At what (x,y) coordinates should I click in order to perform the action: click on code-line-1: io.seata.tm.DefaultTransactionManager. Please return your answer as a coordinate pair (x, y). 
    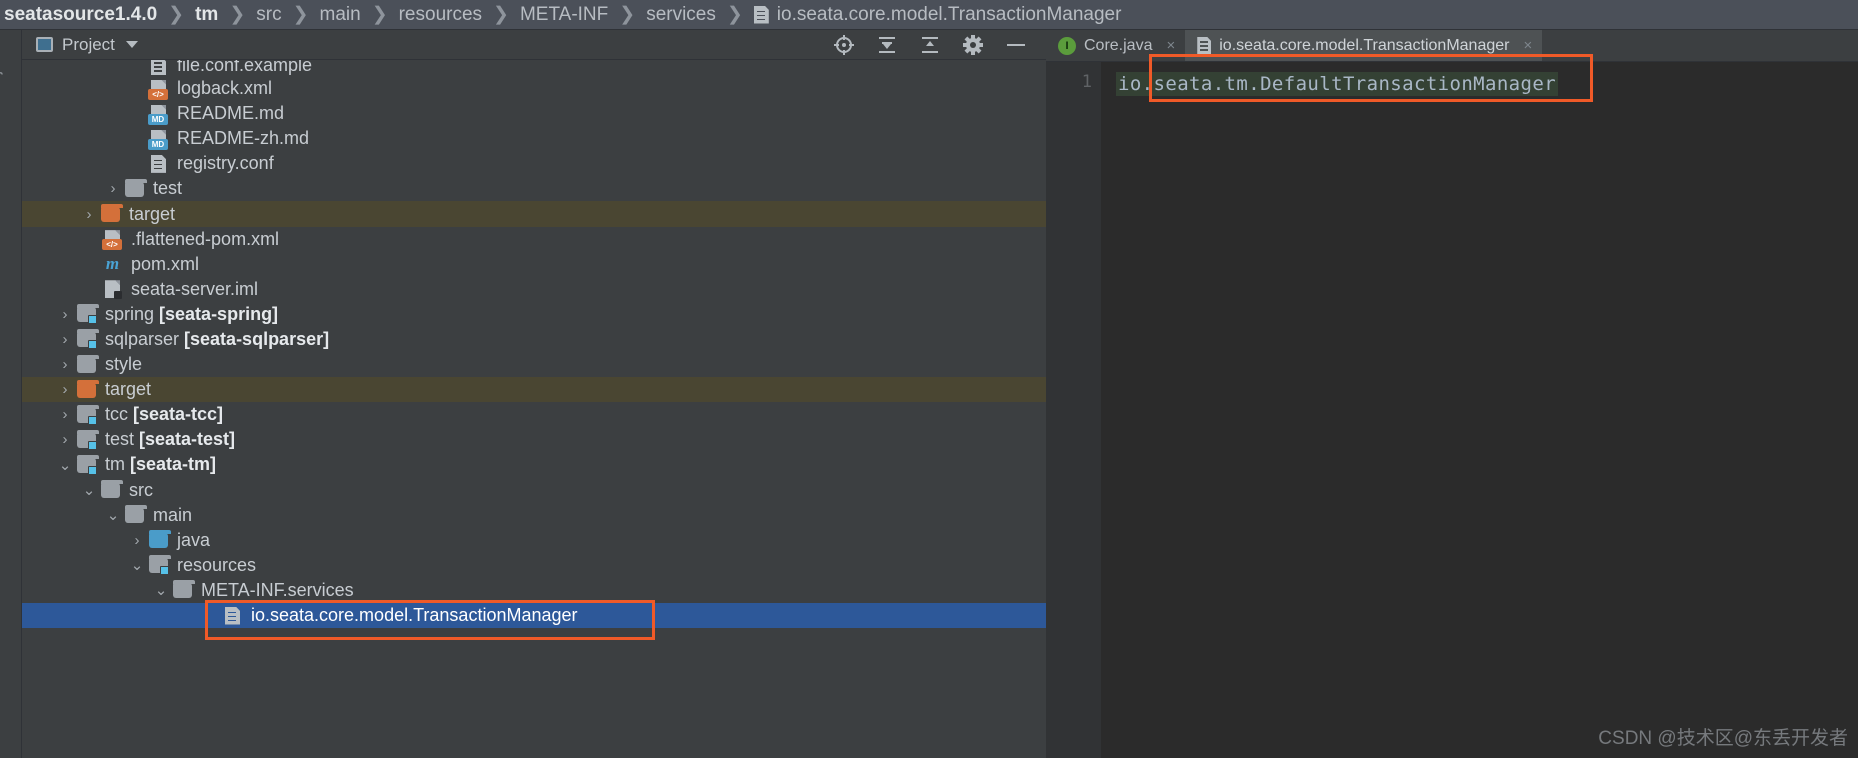
    Looking at the image, I should click on (1337, 84).